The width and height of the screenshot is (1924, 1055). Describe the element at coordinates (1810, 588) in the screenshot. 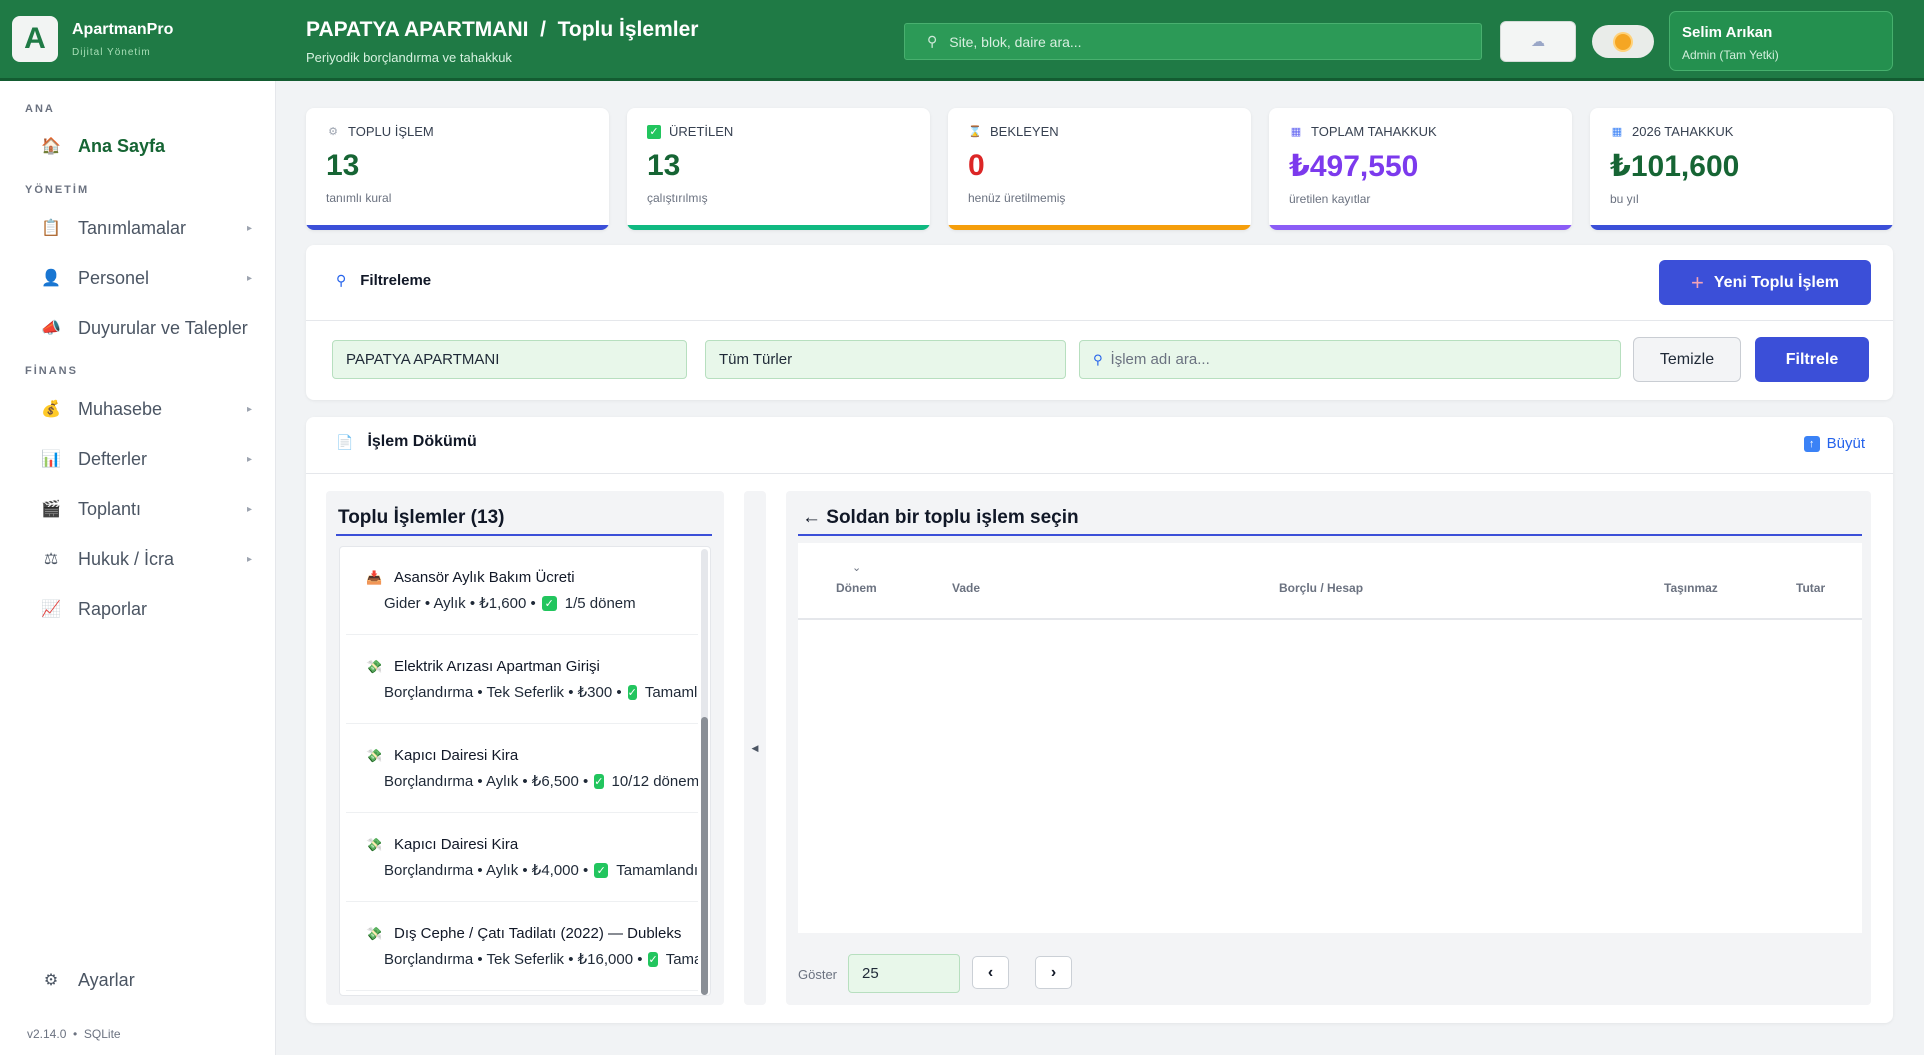

I see `column-header-tutar: Tutar` at that location.